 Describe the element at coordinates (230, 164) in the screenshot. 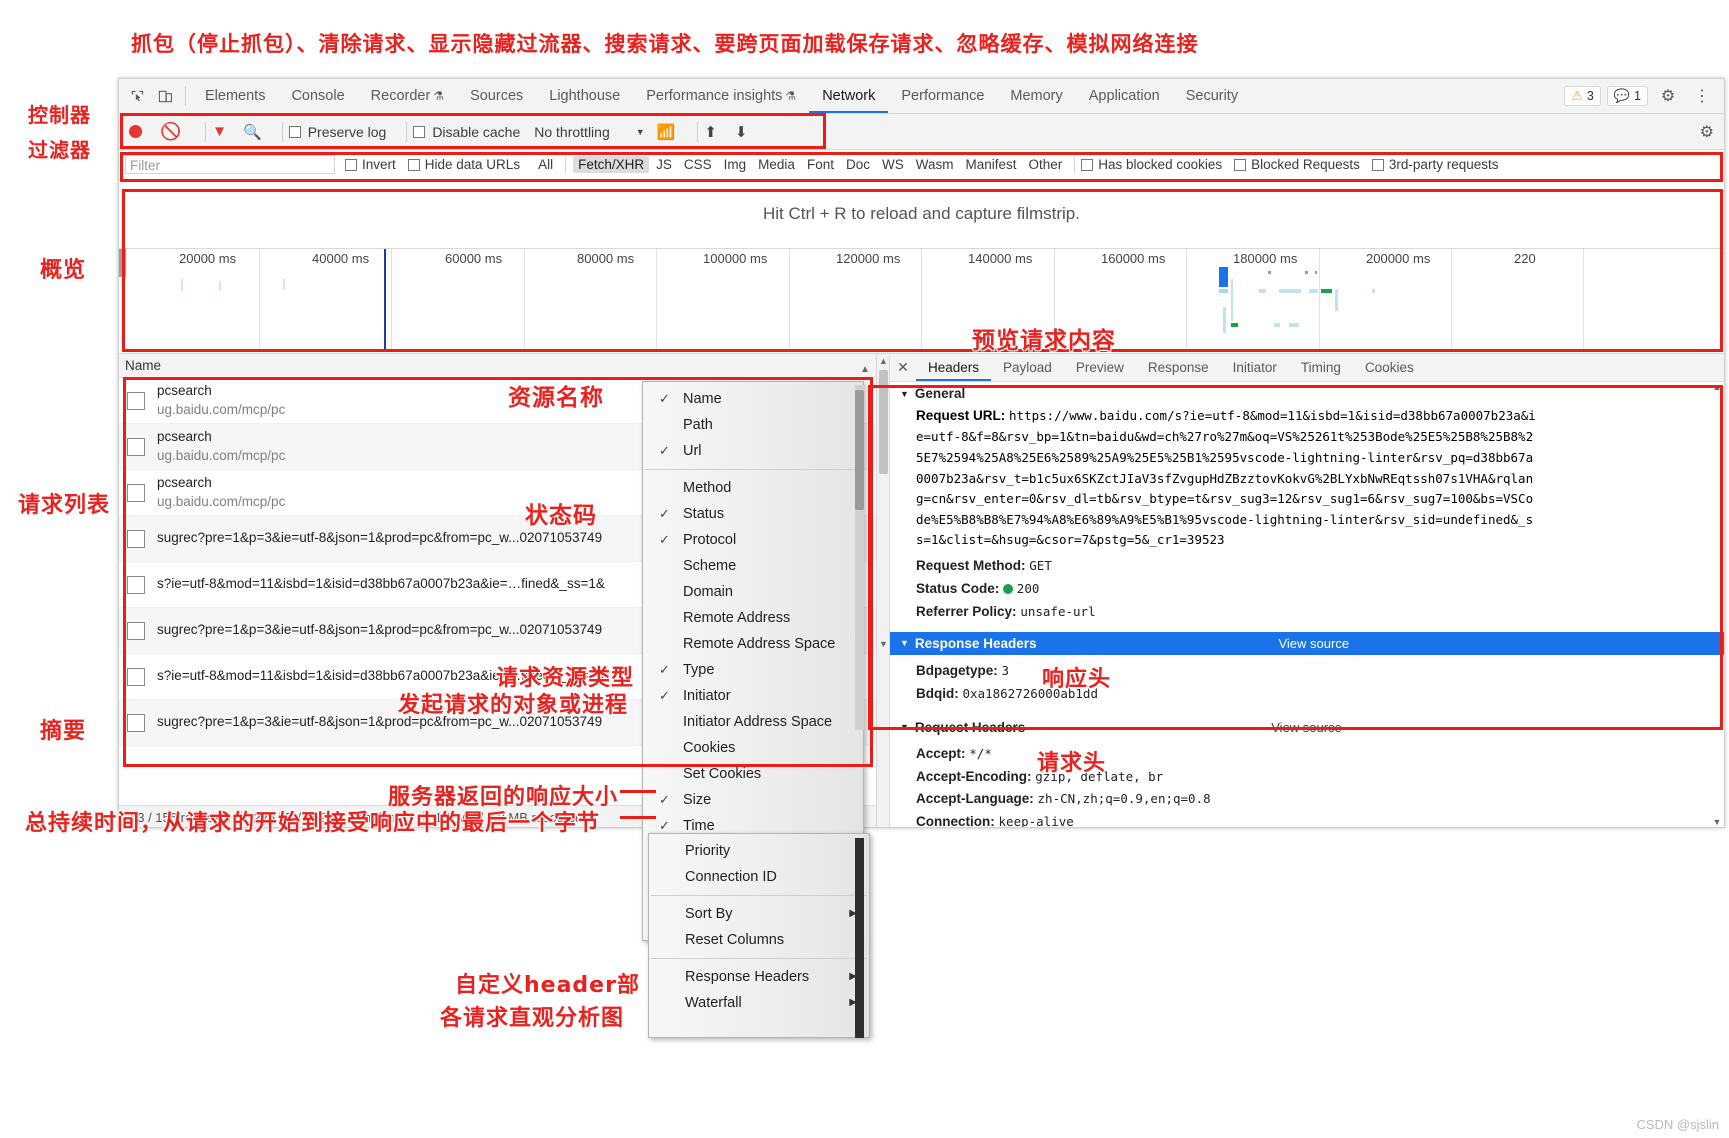

I see `filter-input: Filter` at that location.